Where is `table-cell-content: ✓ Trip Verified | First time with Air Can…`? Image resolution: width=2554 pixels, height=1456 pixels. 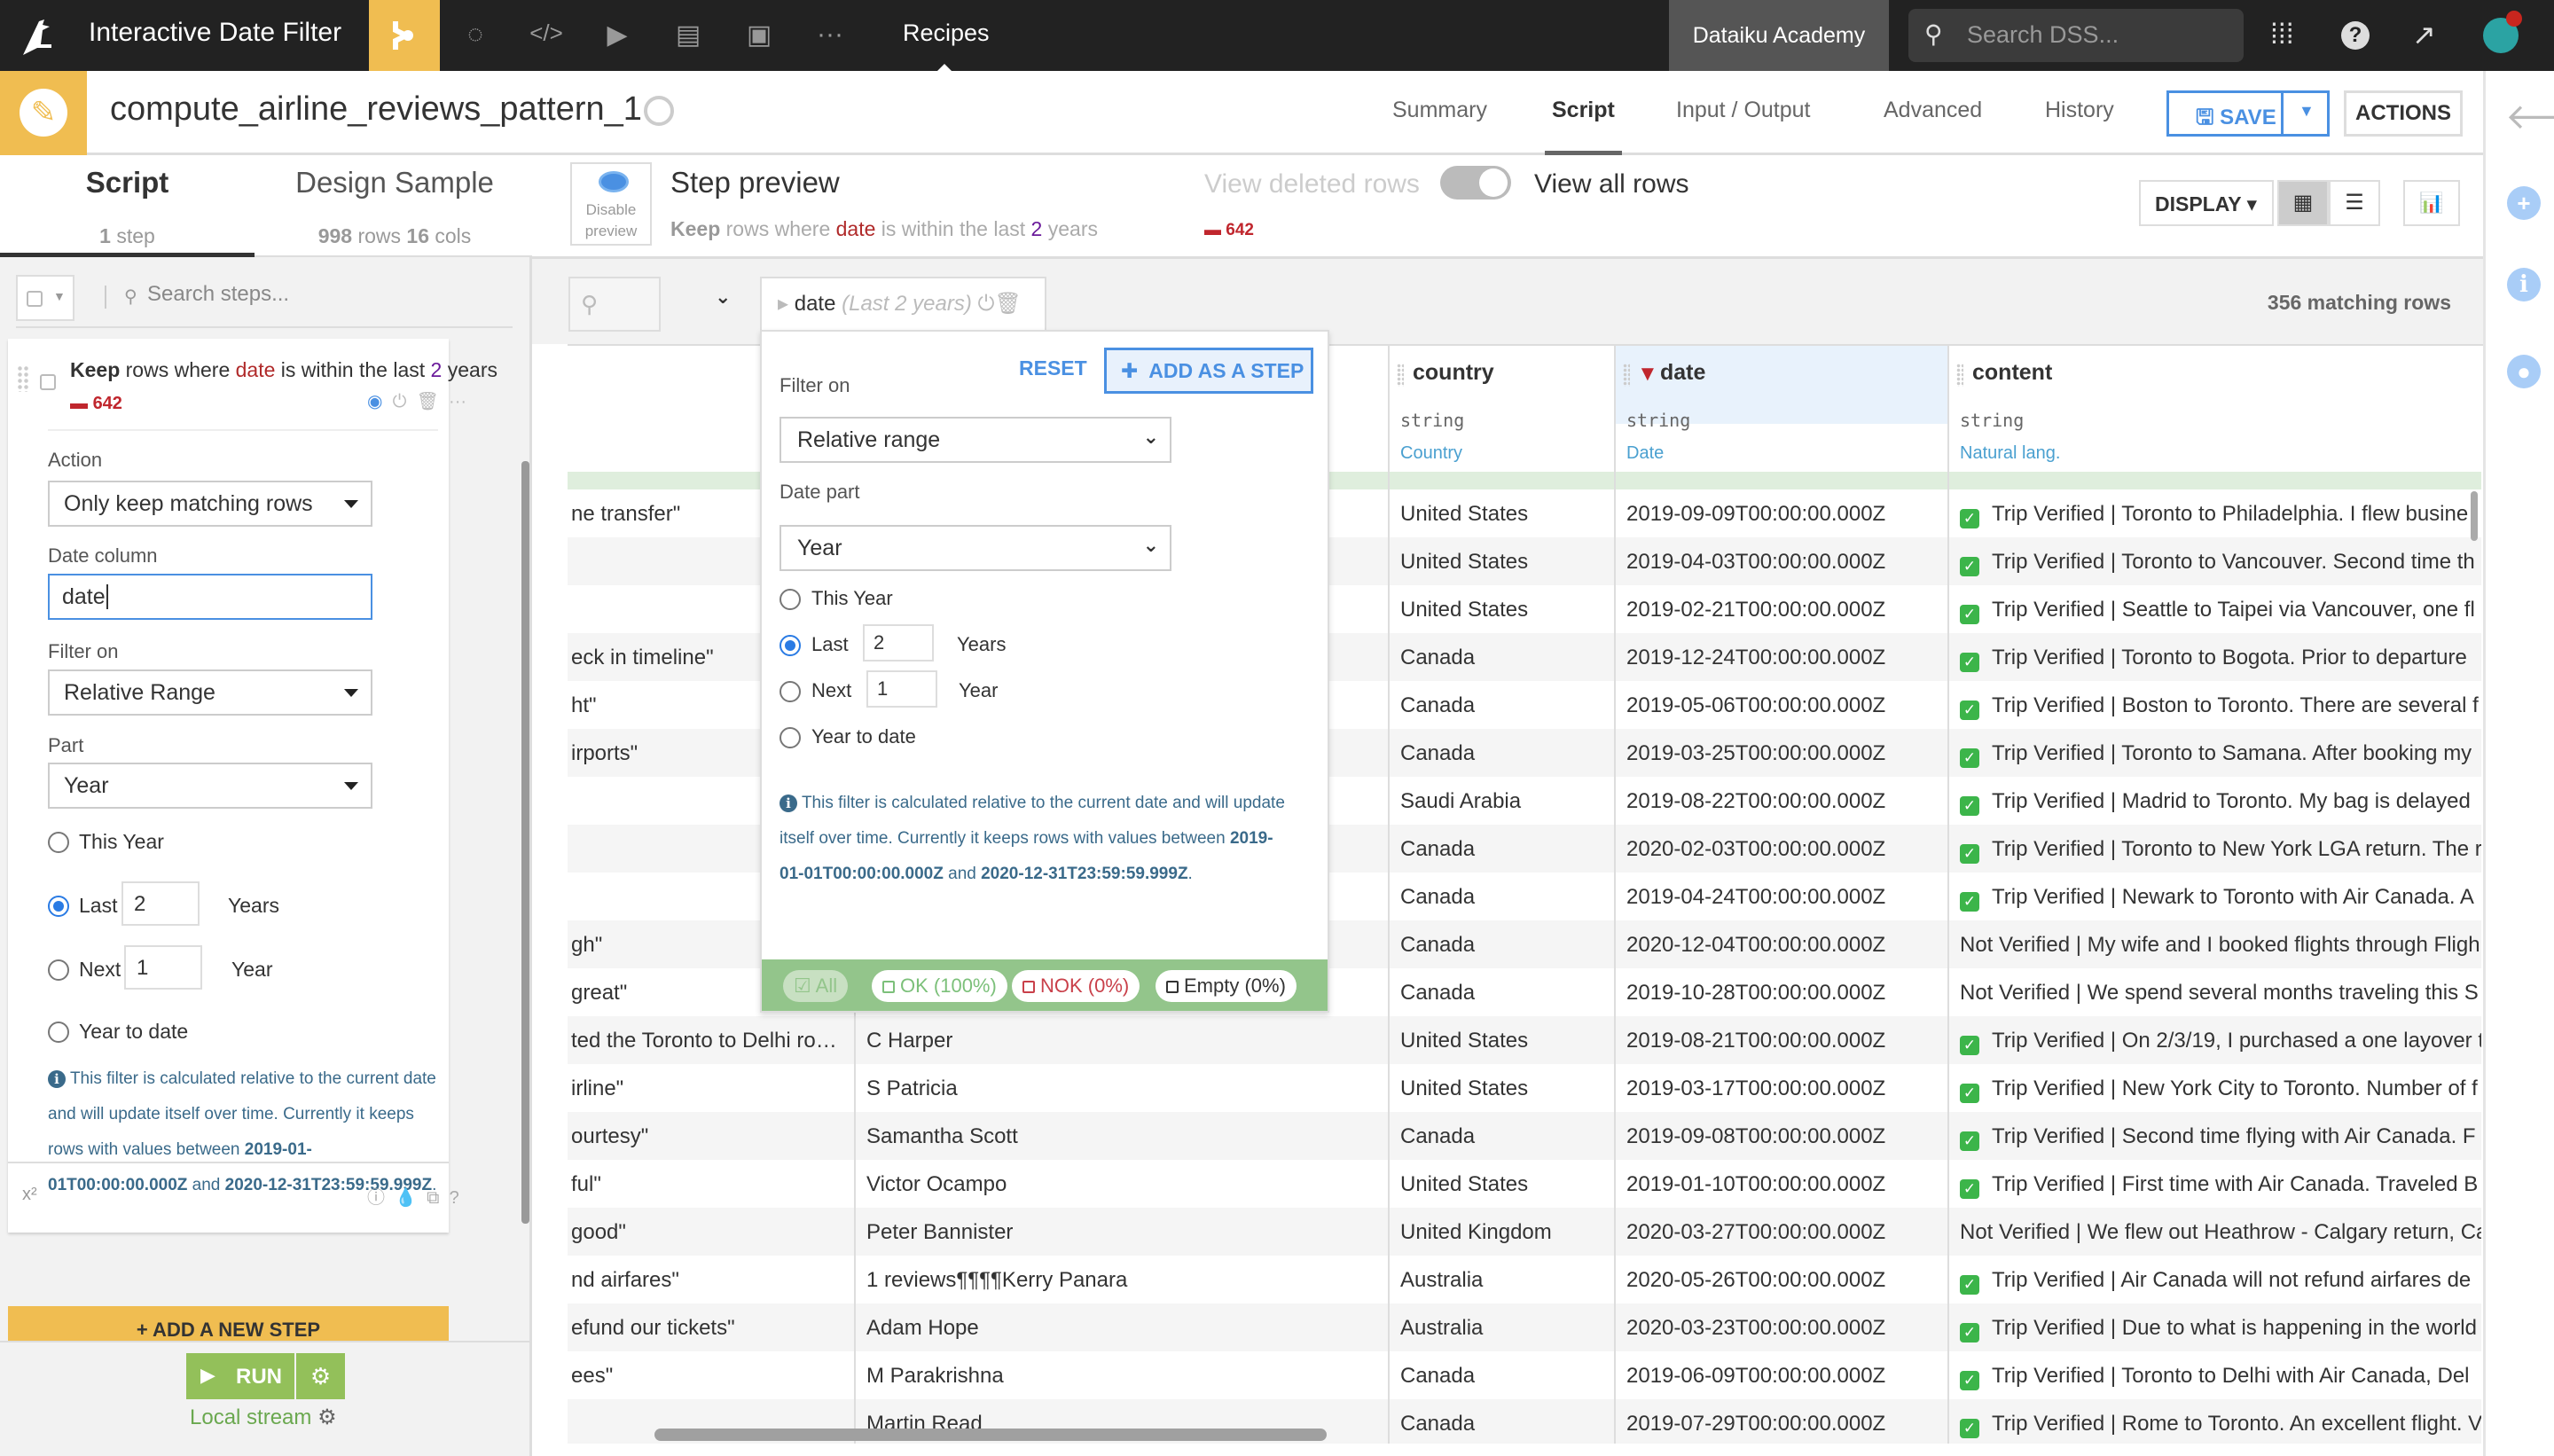
table-cell-content: ✓ Trip Verified | First time with Air Can… is located at coordinates (2215, 1184).